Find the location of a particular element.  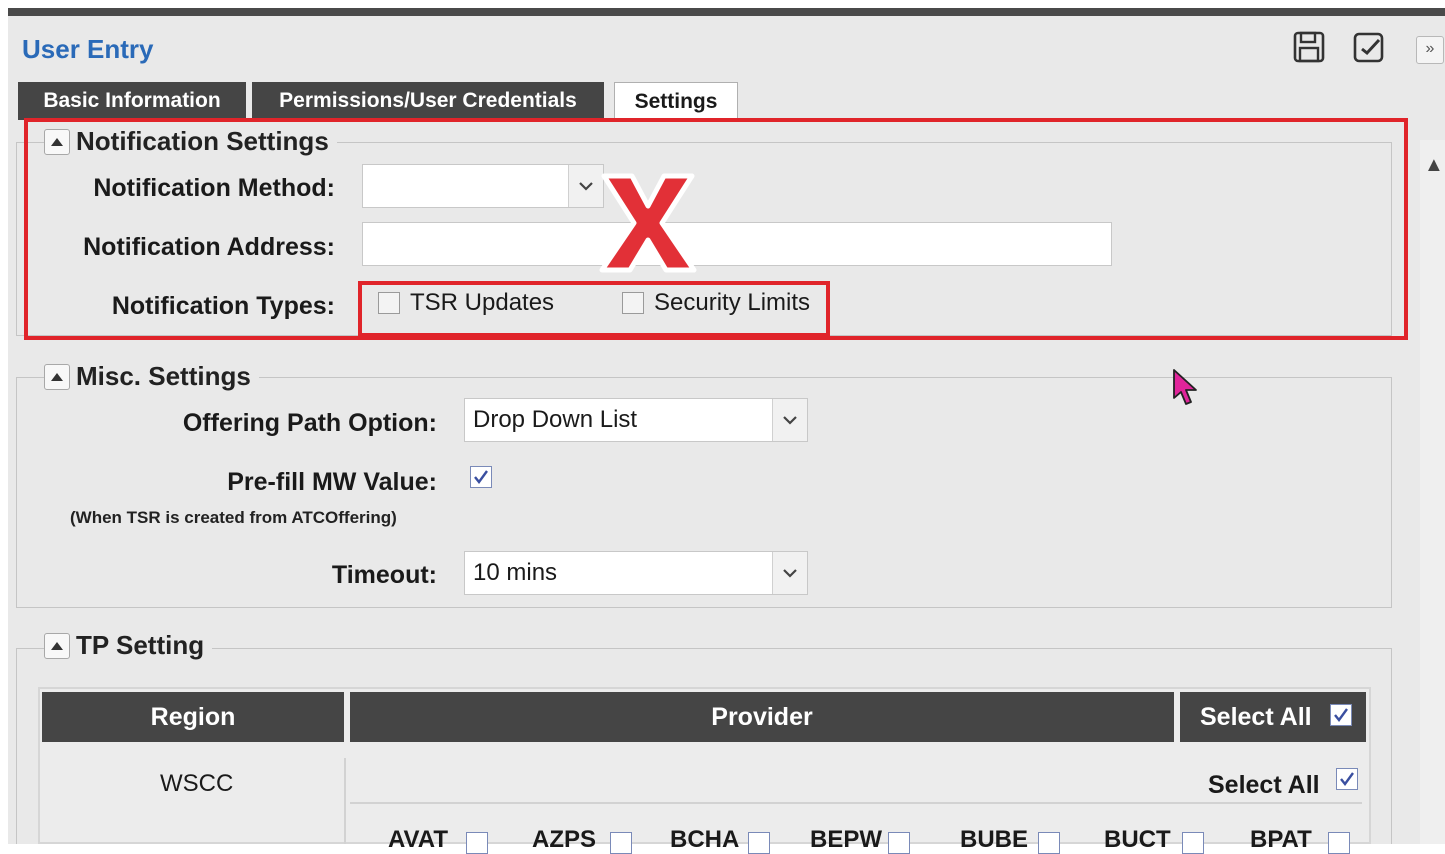

select-all-row-checkbox is located at coordinates (1347, 779).